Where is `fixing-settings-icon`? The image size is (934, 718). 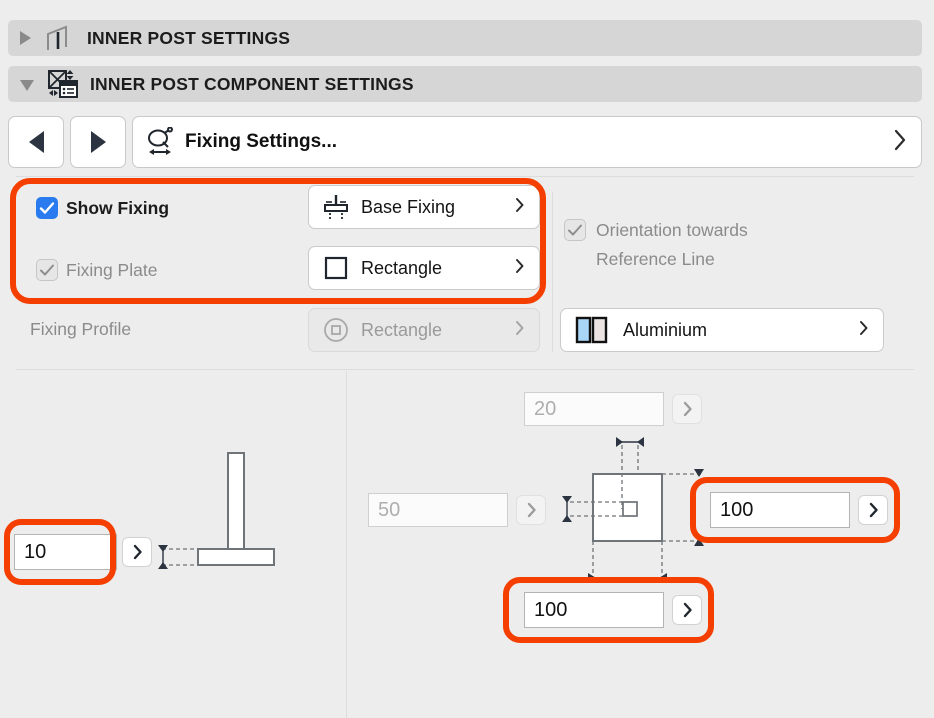 fixing-settings-icon is located at coordinates (161, 142).